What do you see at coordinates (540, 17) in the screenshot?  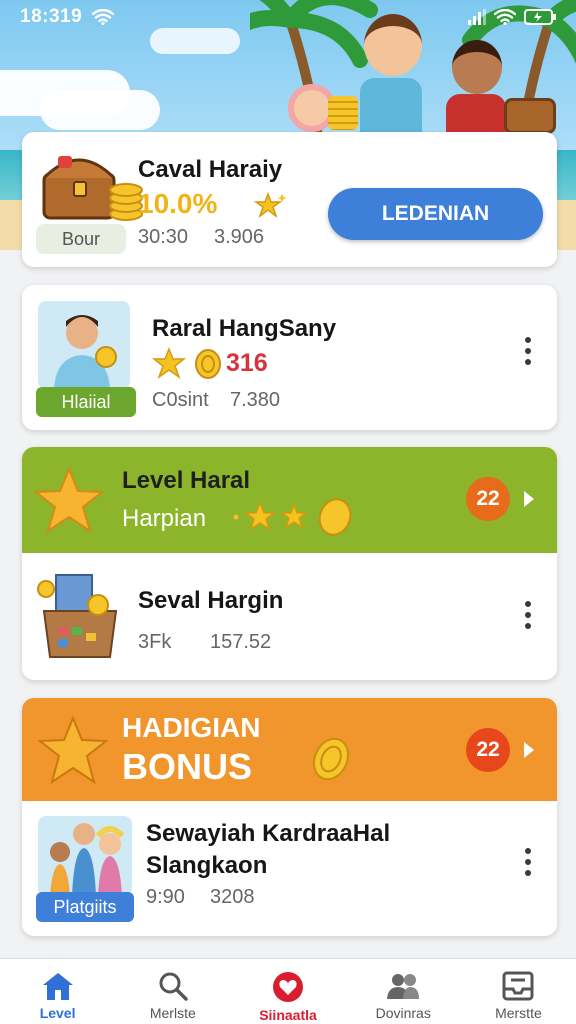 I see `battery-icon` at bounding box center [540, 17].